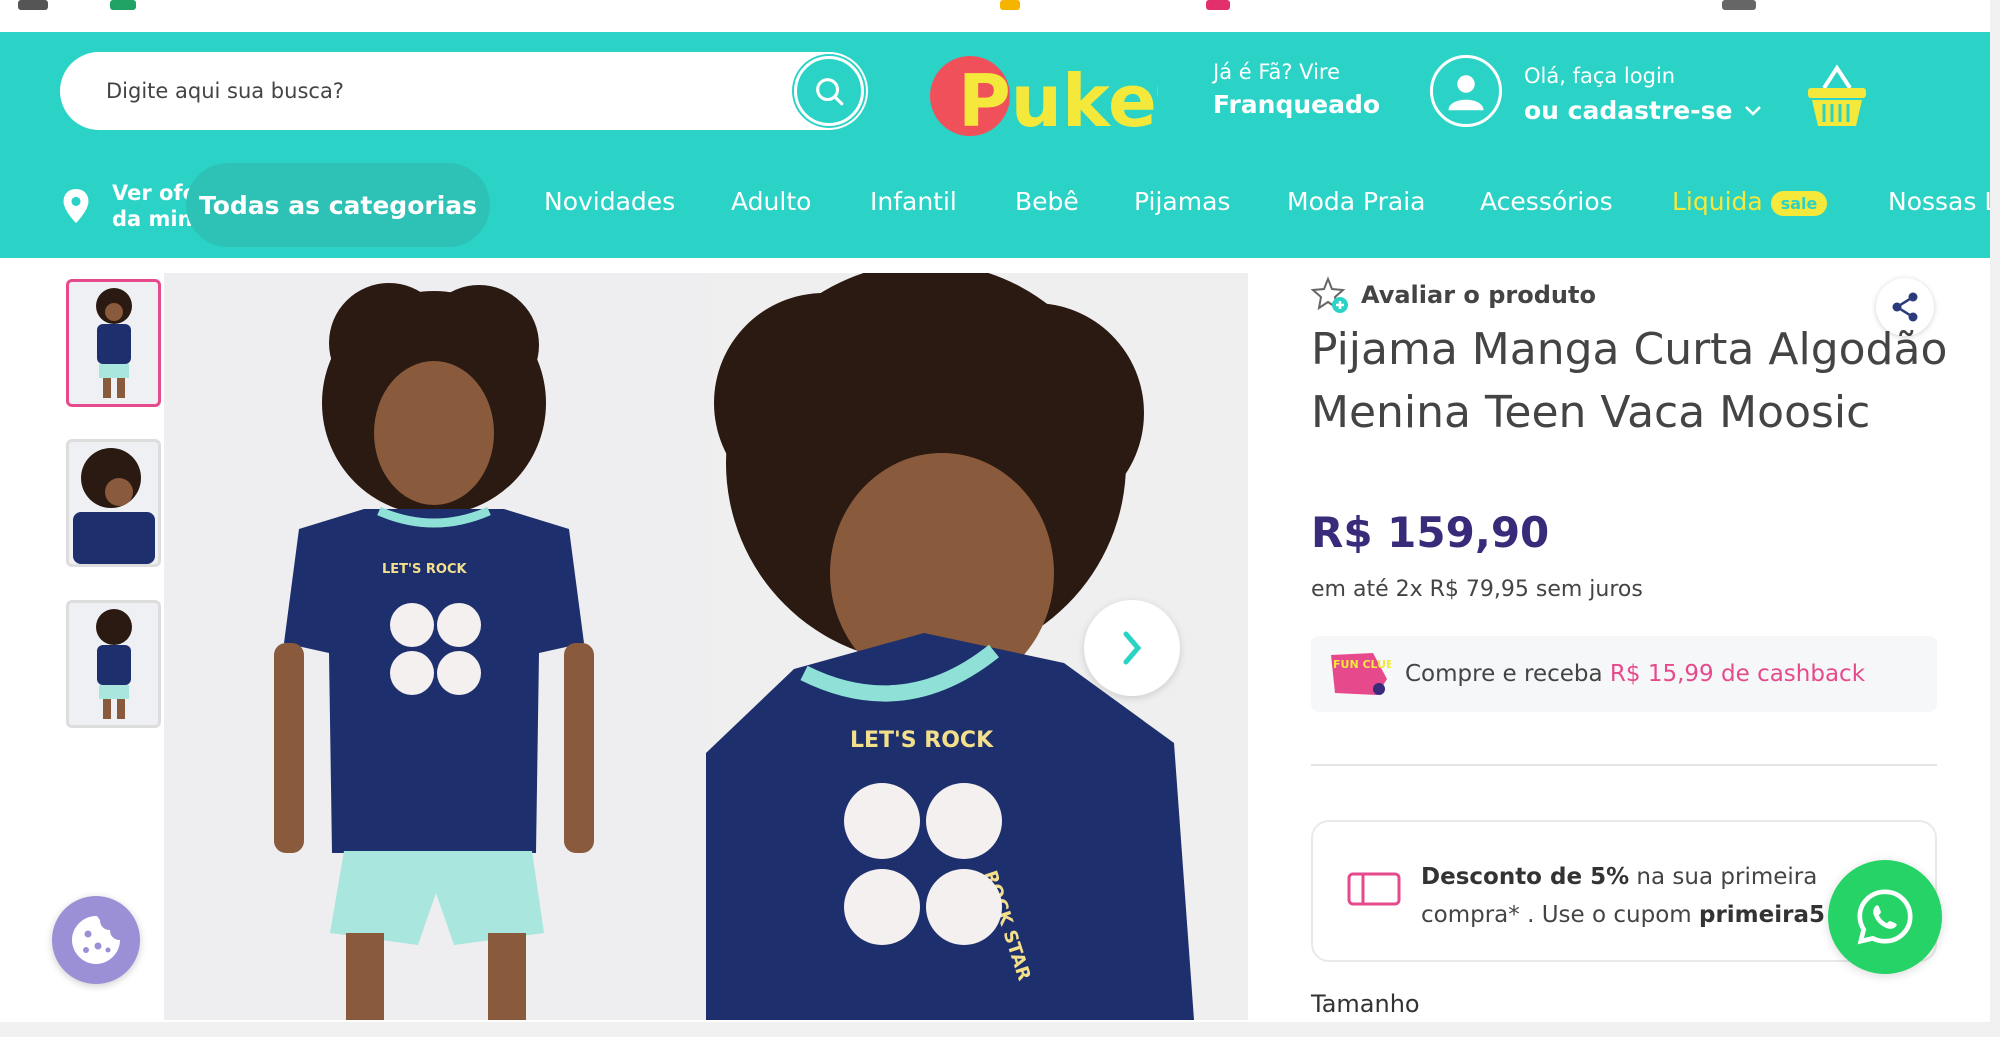  I want to click on rate-product-link: Avaliar o produto, so click(1453, 295).